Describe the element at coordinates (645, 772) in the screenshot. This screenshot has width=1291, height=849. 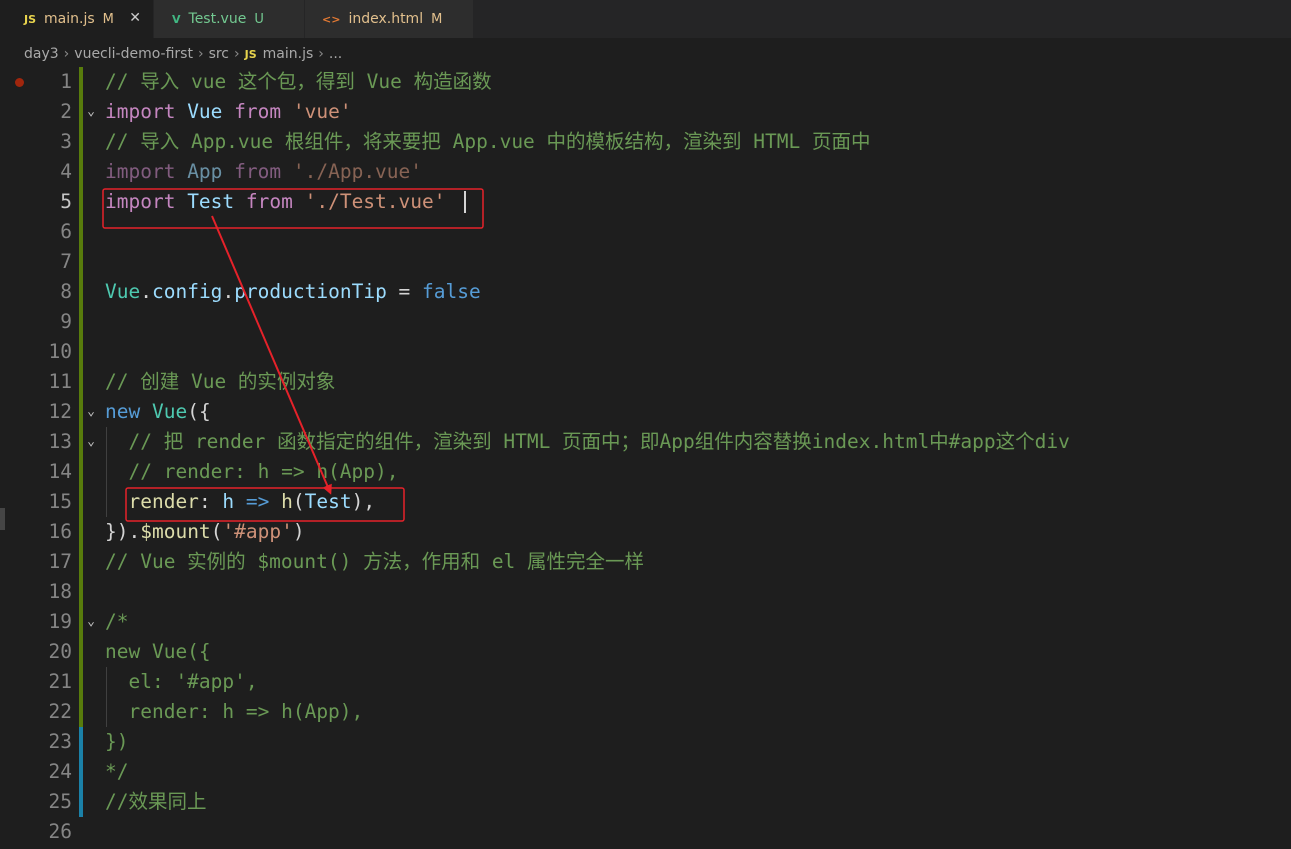
I see `code-line: 24 */` at that location.